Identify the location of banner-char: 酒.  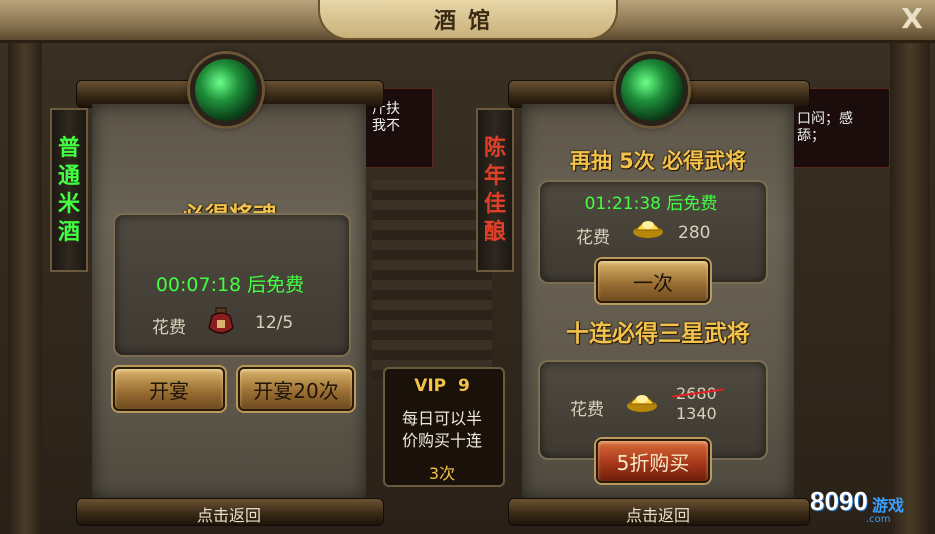
(68, 232).